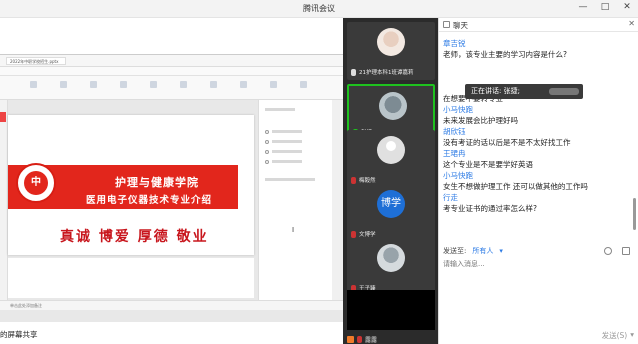 Image resolution: width=638 pixels, height=344 pixels. Describe the element at coordinates (293, 230) in the screenshot. I see `mouse-cursor-icon: I` at that location.